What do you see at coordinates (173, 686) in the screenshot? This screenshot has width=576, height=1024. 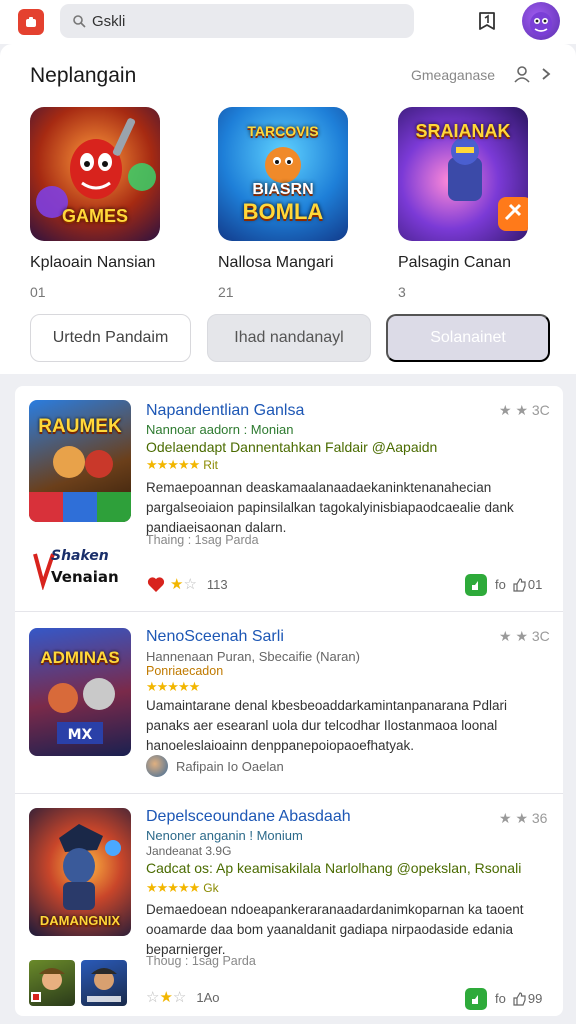 I see `star-rating: ★★★★★` at bounding box center [173, 686].